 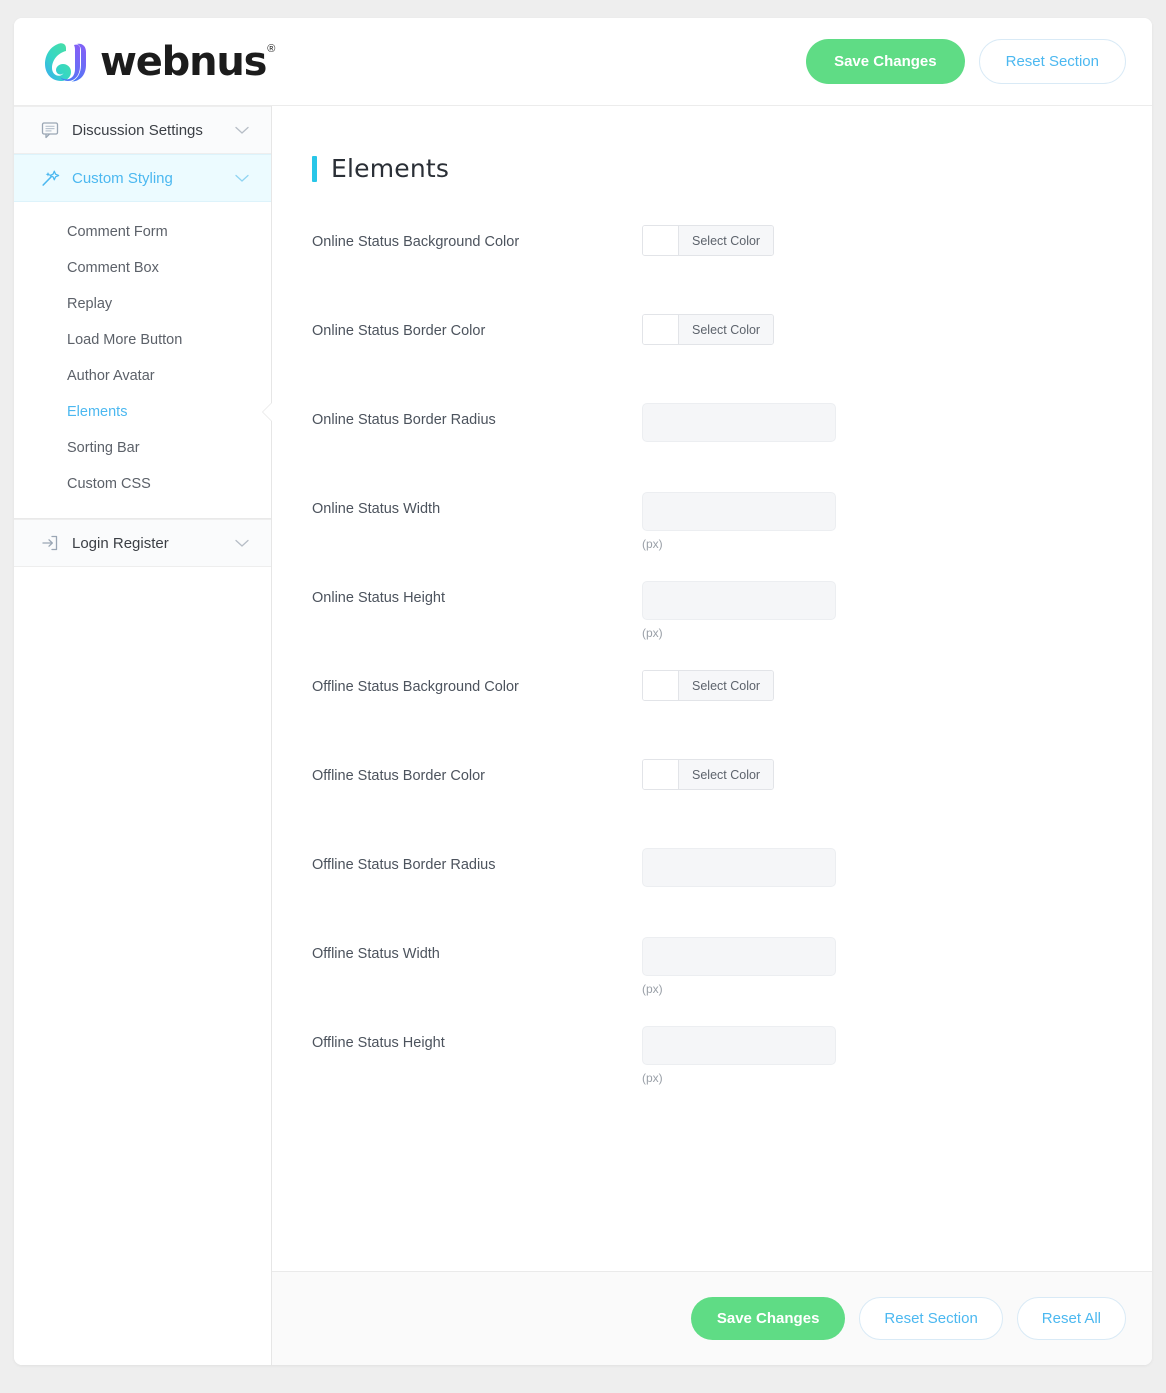 What do you see at coordinates (712, 168) in the screenshot?
I see `section-header: Elements` at bounding box center [712, 168].